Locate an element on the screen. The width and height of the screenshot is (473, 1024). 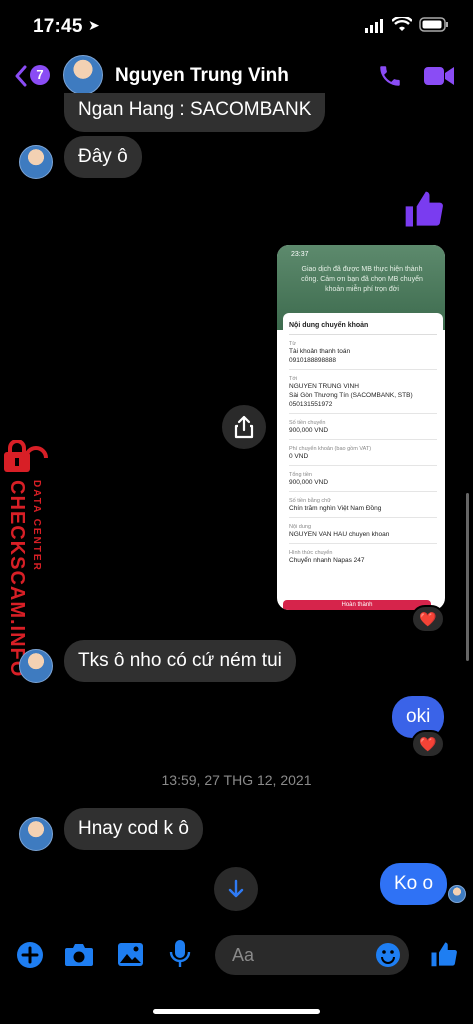
receipt-method: Hình thức chuyển Chuyển nhanh Napas 247 is located at coordinates (363, 557).